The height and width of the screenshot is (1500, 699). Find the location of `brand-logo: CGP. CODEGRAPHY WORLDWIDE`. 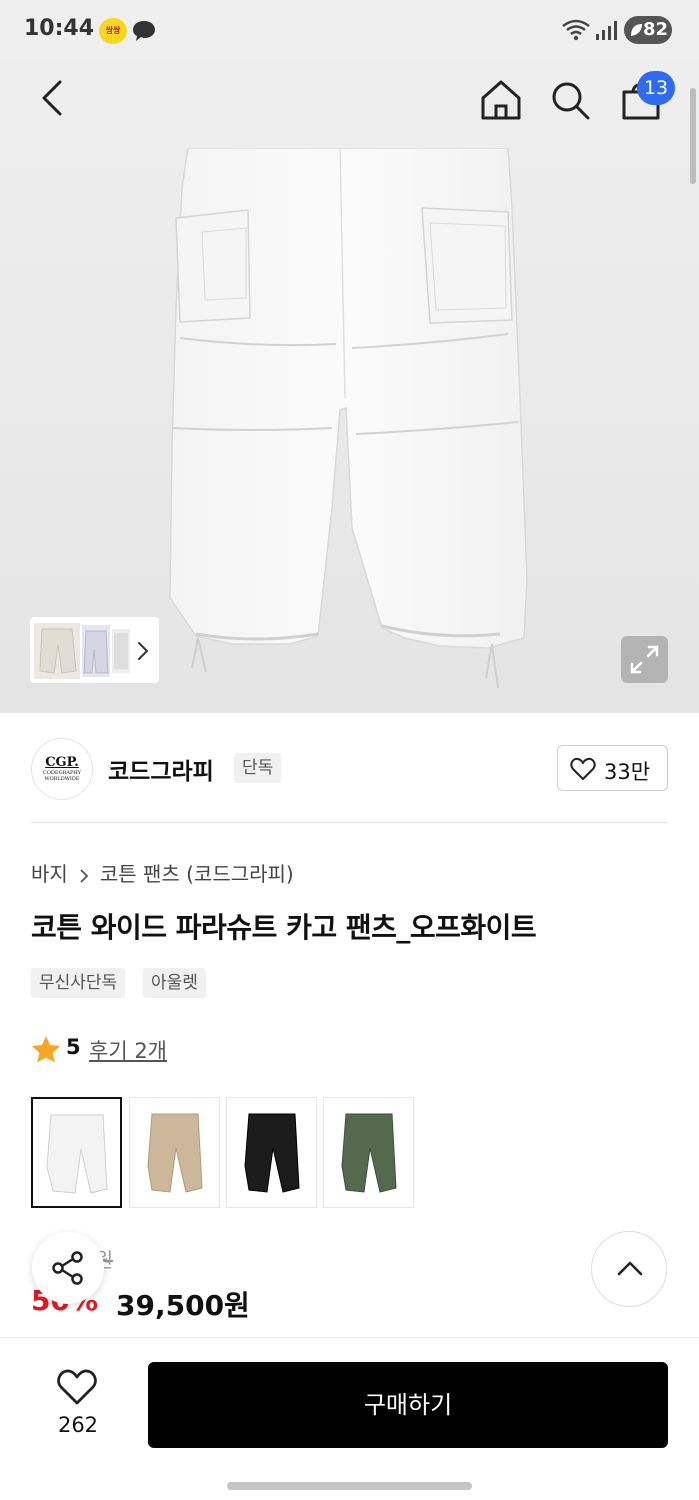

brand-logo: CGP. CODEGRAPHY WORLDWIDE is located at coordinates (62, 769).